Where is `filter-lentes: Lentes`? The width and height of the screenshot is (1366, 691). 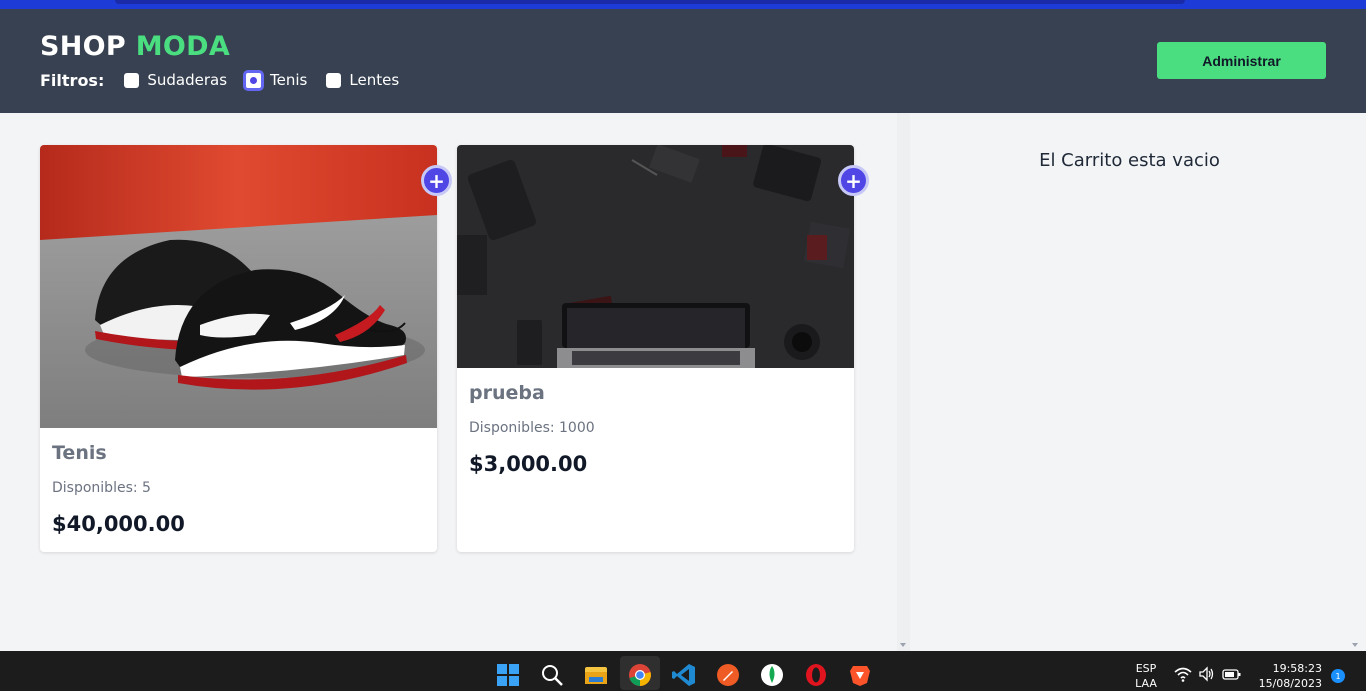
filter-lentes: Lentes is located at coordinates (362, 80).